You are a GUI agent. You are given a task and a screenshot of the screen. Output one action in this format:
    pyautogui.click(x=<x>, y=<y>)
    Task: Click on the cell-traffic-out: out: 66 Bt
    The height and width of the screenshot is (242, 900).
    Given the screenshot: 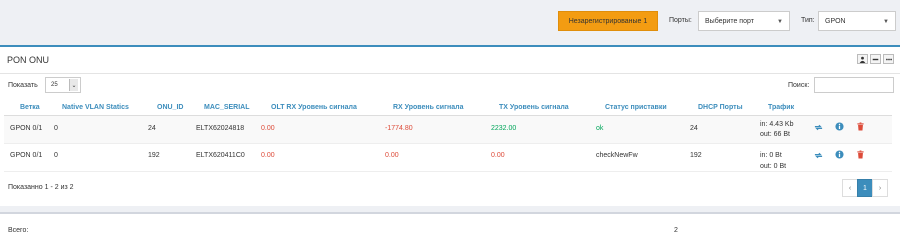 What is the action you would take?
    pyautogui.click(x=775, y=134)
    